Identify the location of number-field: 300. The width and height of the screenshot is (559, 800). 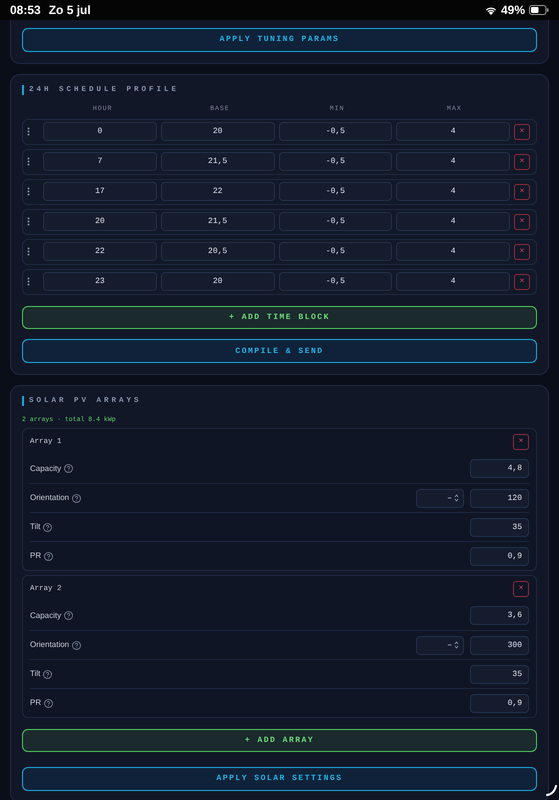
(499, 645).